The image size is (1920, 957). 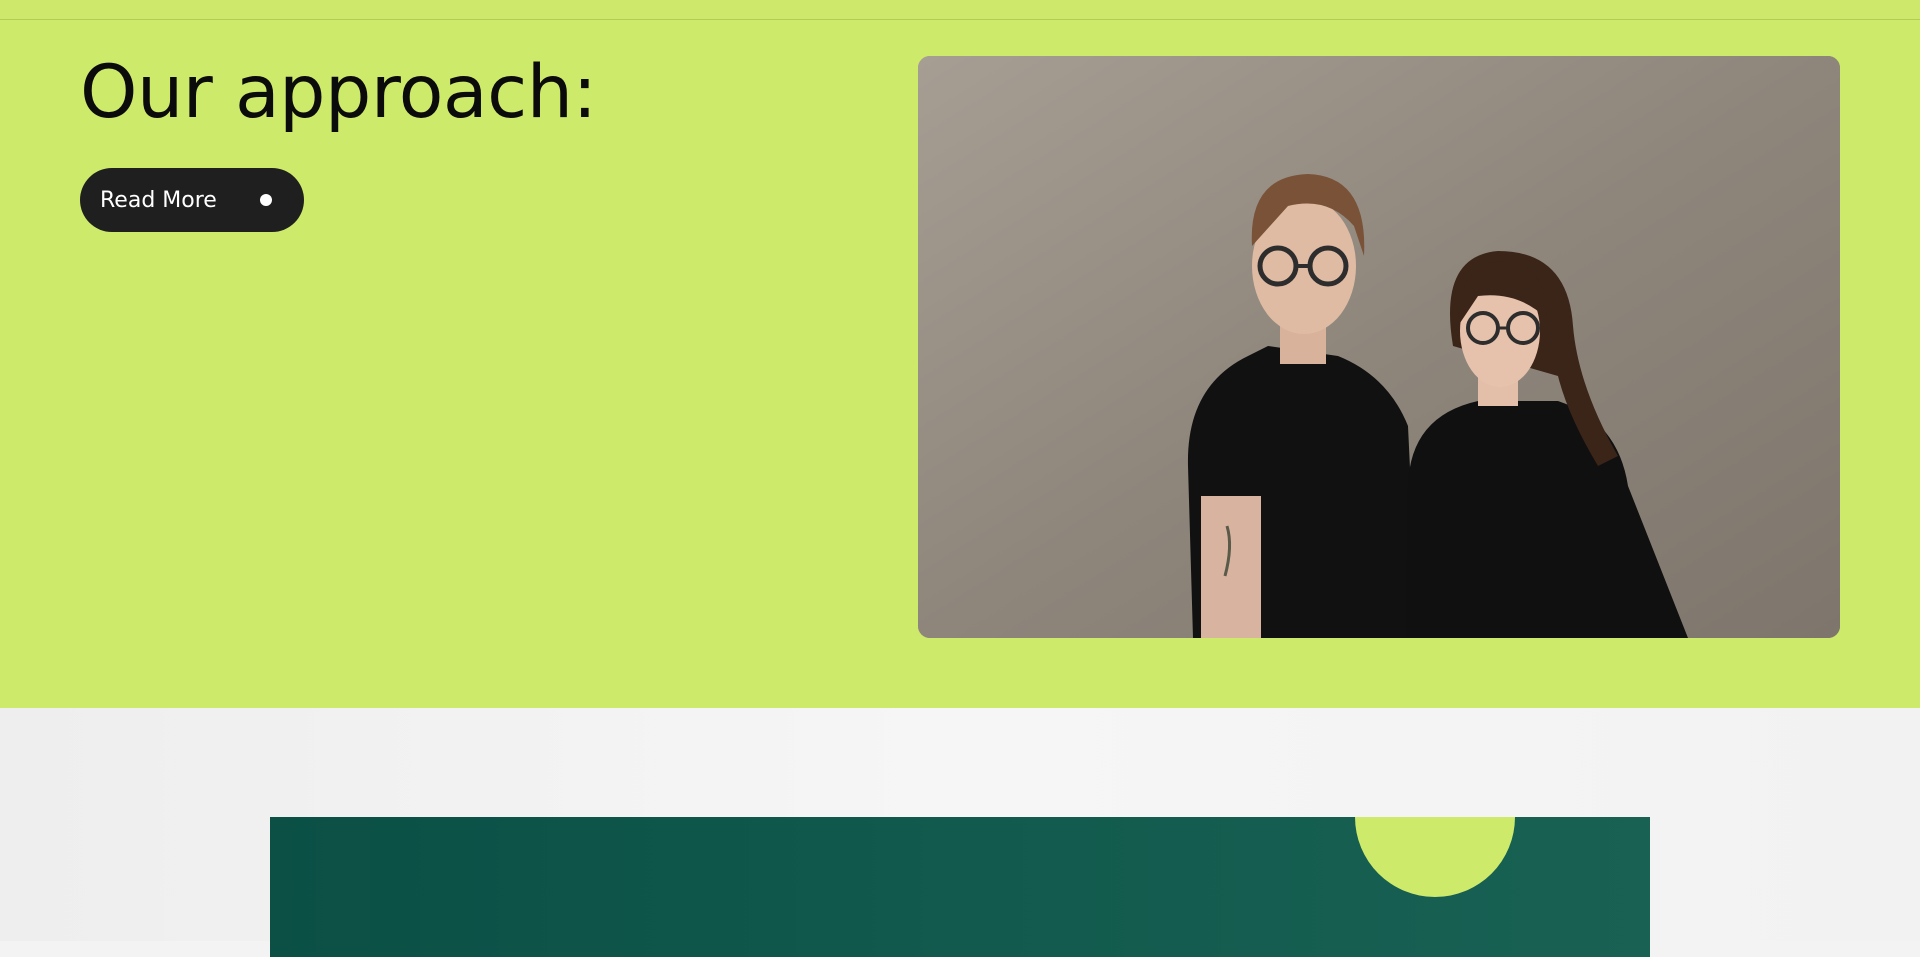 What do you see at coordinates (158, 200) in the screenshot?
I see `read-more-label: Read More` at bounding box center [158, 200].